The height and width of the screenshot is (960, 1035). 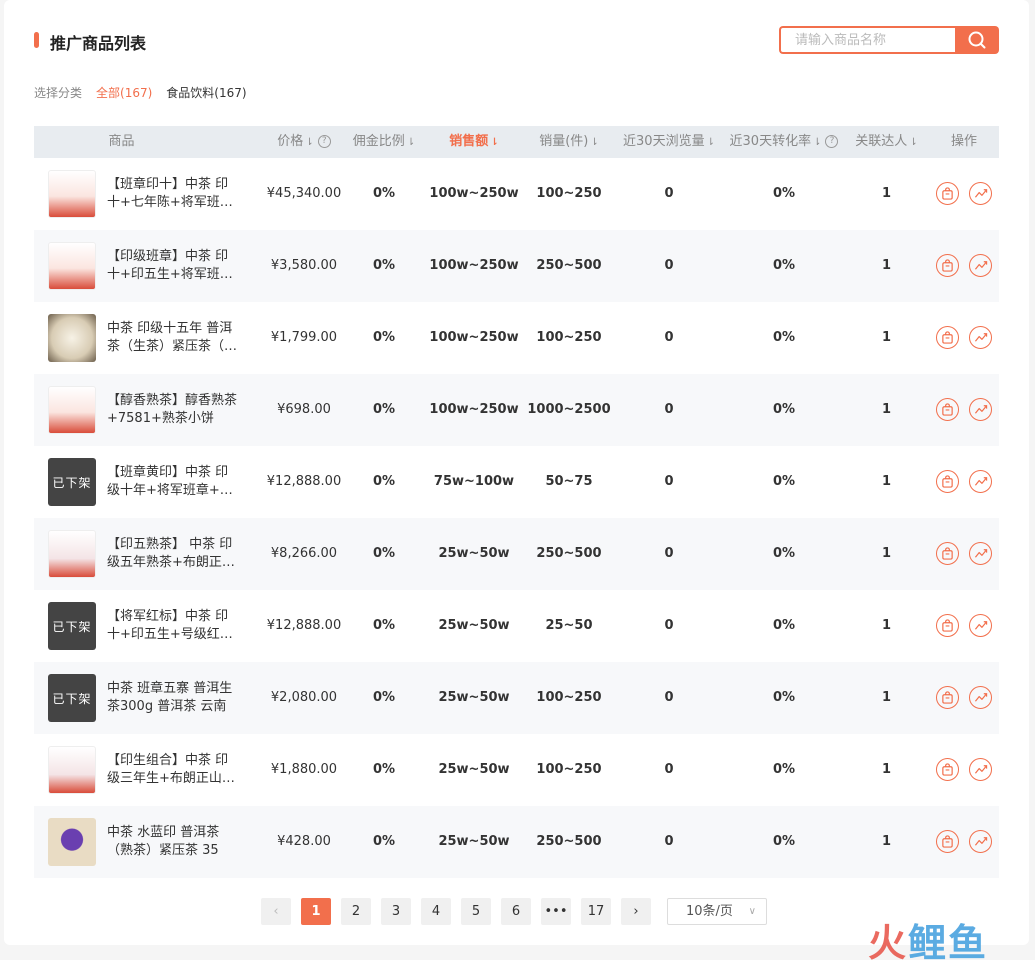 What do you see at coordinates (669, 142) in the screenshot?
I see `col-header-views: 近30天浏览量 ⇂` at bounding box center [669, 142].